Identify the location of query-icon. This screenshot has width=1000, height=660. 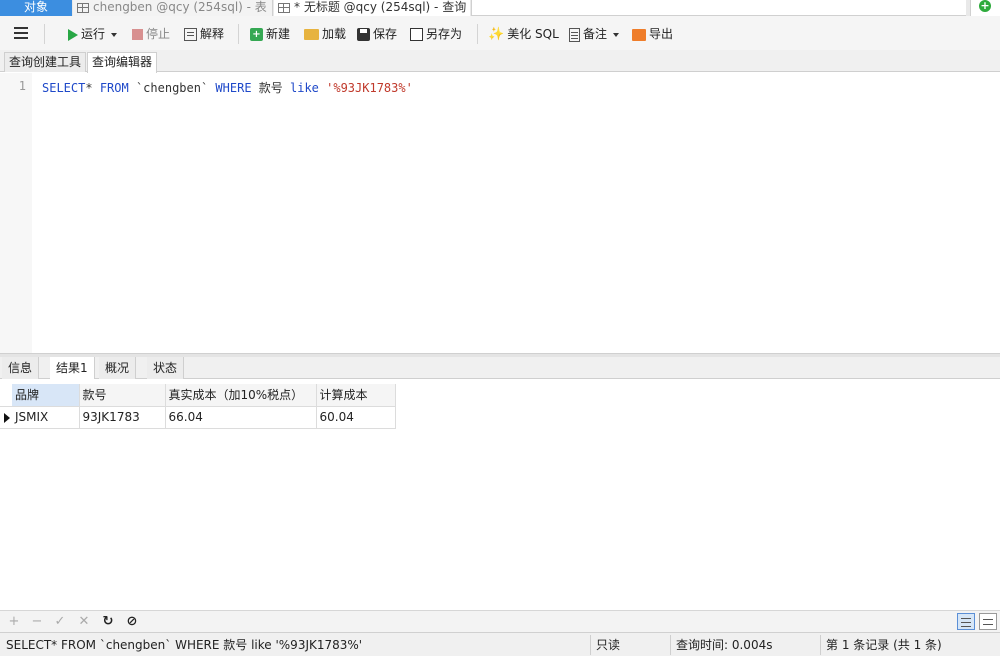
(284, 7).